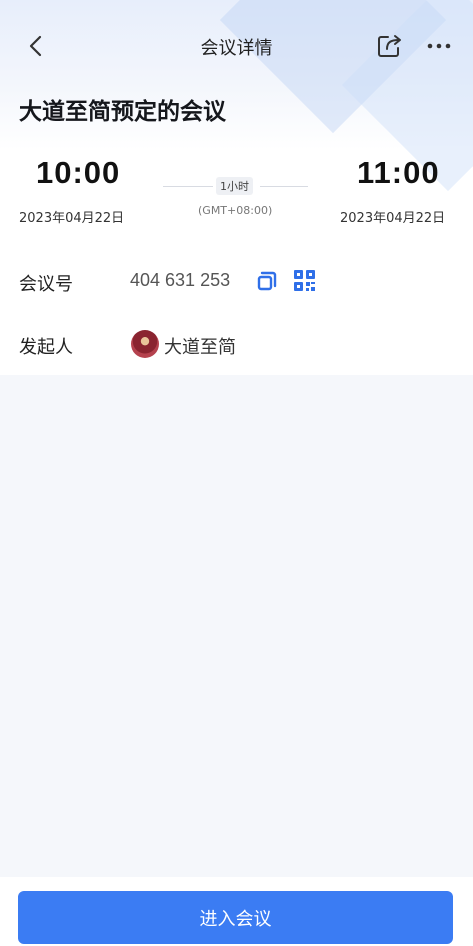 This screenshot has width=473, height=946. What do you see at coordinates (235, 210) in the screenshot?
I see `timezone-label: (GMT+08:00)` at bounding box center [235, 210].